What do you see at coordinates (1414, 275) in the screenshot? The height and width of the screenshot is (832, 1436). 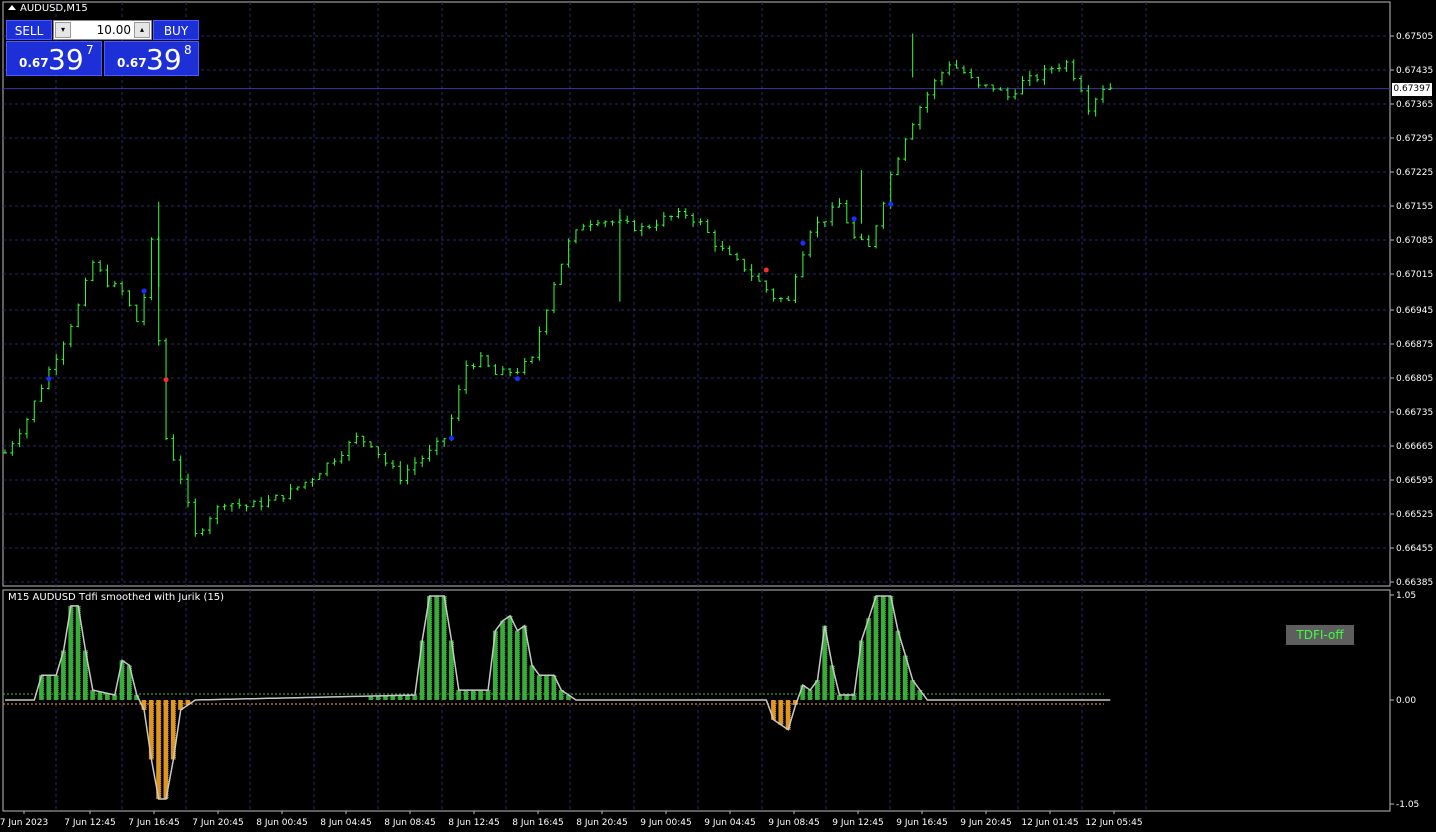 I see `y-tick-label: 0.67015` at bounding box center [1414, 275].